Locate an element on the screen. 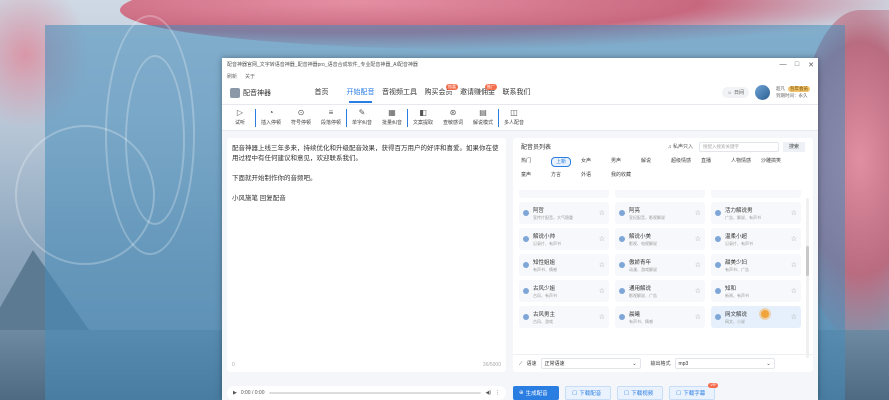  voice-card: 古风少姐 古风、有声书 ☆ is located at coordinates (564, 291).